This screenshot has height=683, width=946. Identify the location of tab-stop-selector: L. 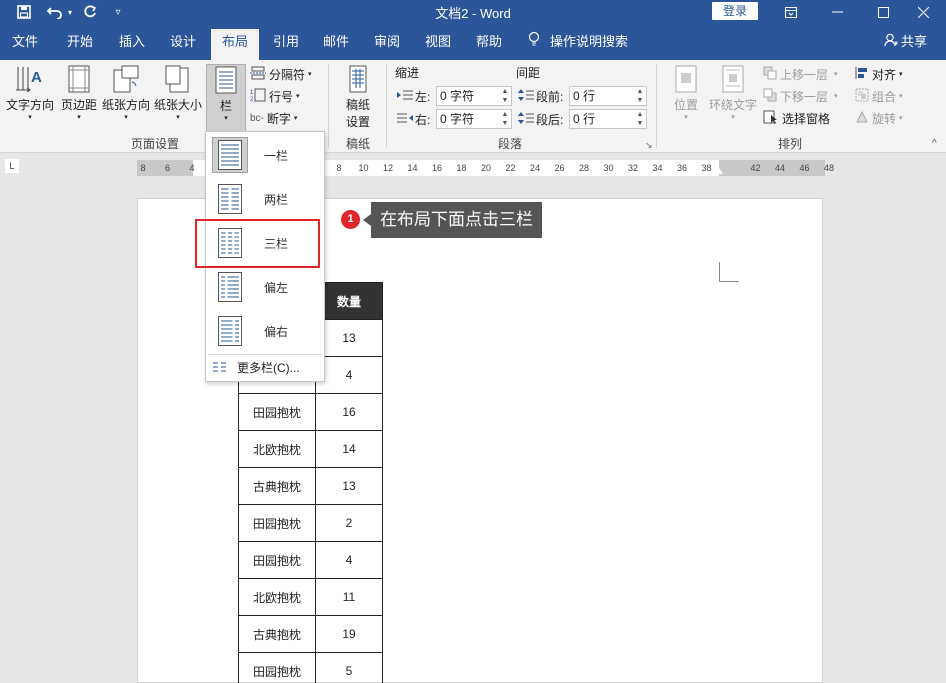
(12, 166).